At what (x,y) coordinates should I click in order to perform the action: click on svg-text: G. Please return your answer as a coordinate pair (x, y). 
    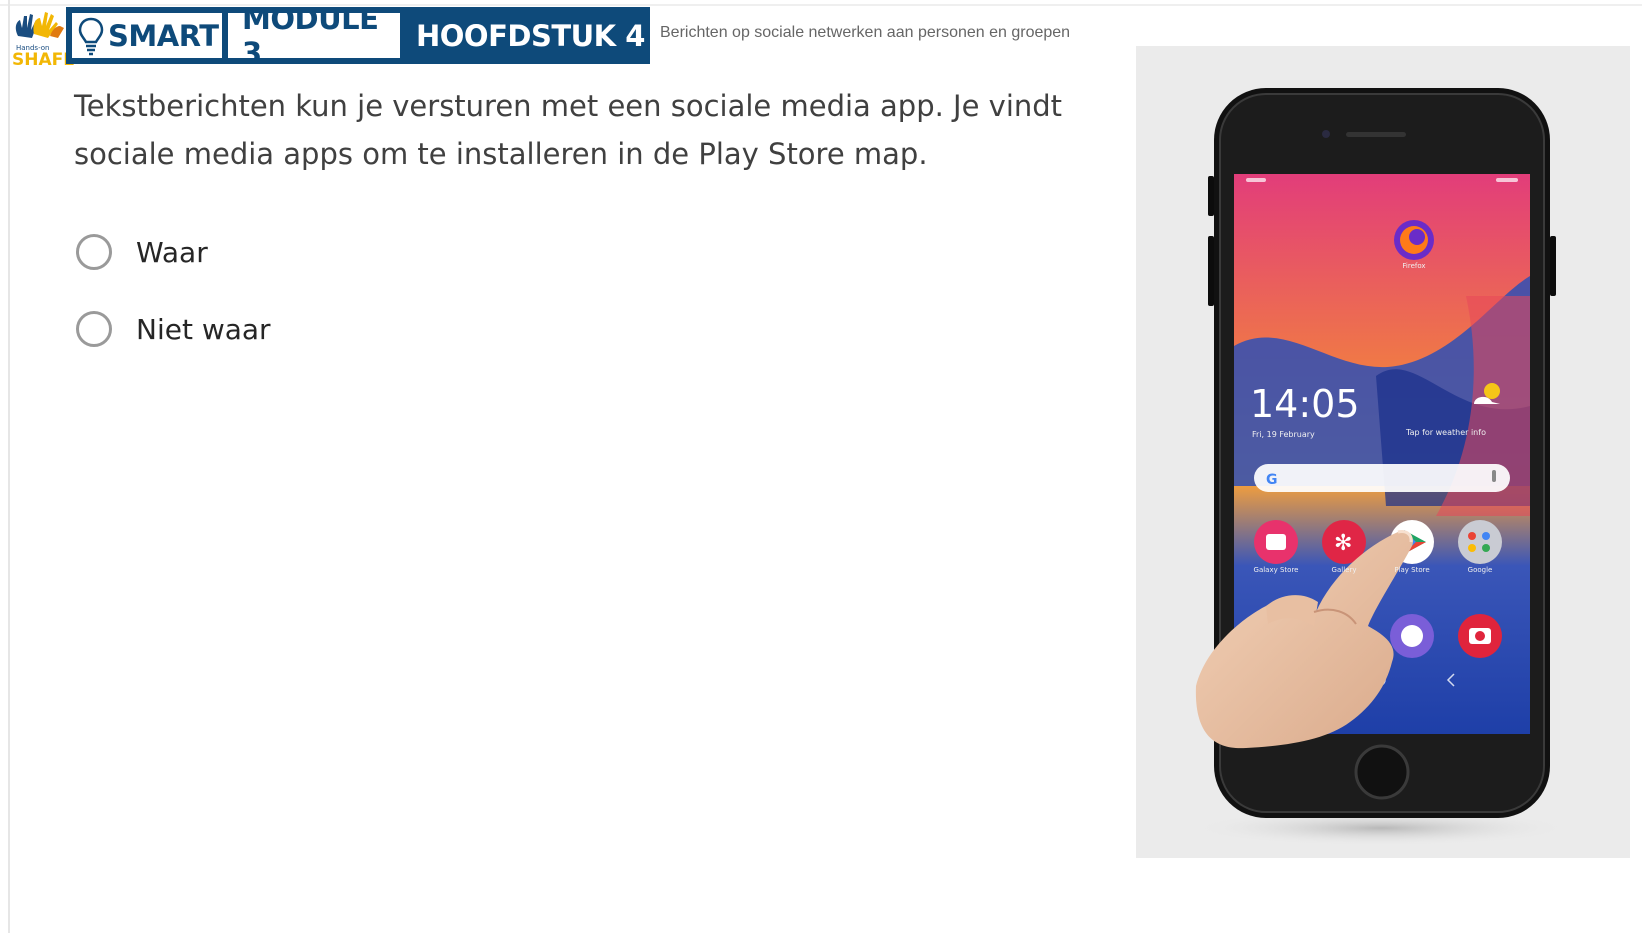
    Looking at the image, I should click on (1272, 480).